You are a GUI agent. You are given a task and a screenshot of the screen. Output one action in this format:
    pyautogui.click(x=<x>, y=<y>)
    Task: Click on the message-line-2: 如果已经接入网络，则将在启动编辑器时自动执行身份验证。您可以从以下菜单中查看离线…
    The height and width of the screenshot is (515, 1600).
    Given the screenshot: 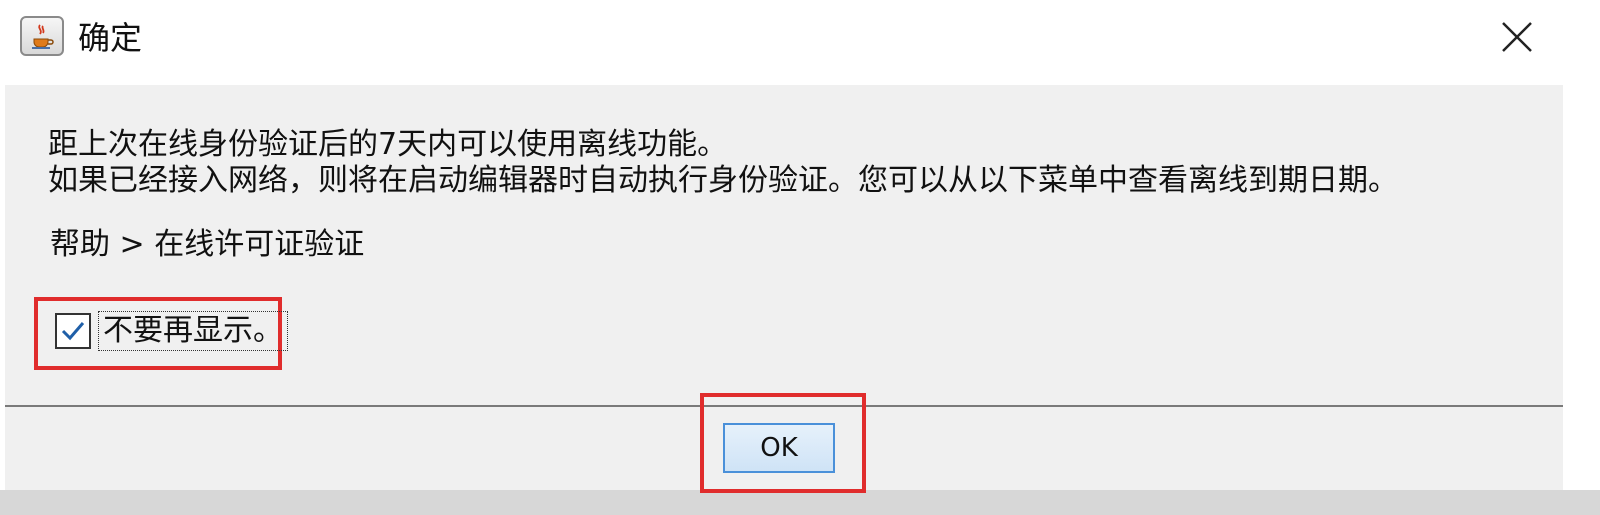 What is the action you would take?
    pyautogui.click(x=723, y=180)
    